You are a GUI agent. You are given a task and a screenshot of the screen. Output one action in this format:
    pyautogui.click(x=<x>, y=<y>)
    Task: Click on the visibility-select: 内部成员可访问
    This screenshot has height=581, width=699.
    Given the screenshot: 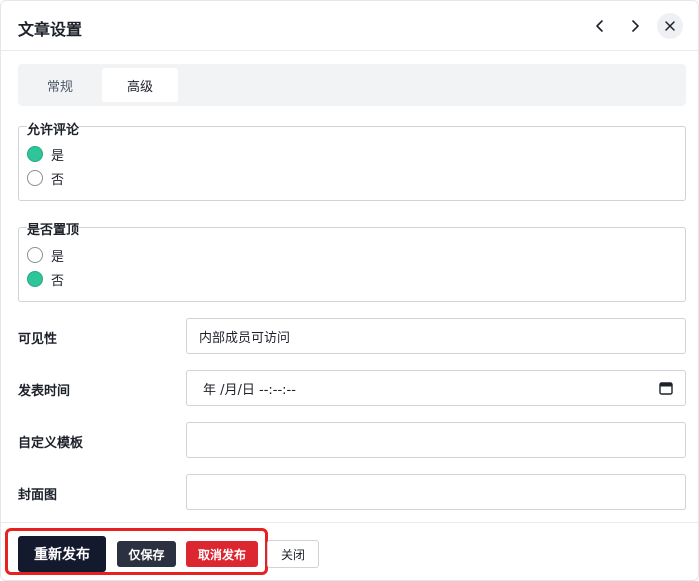 What is the action you would take?
    pyautogui.click(x=436, y=336)
    